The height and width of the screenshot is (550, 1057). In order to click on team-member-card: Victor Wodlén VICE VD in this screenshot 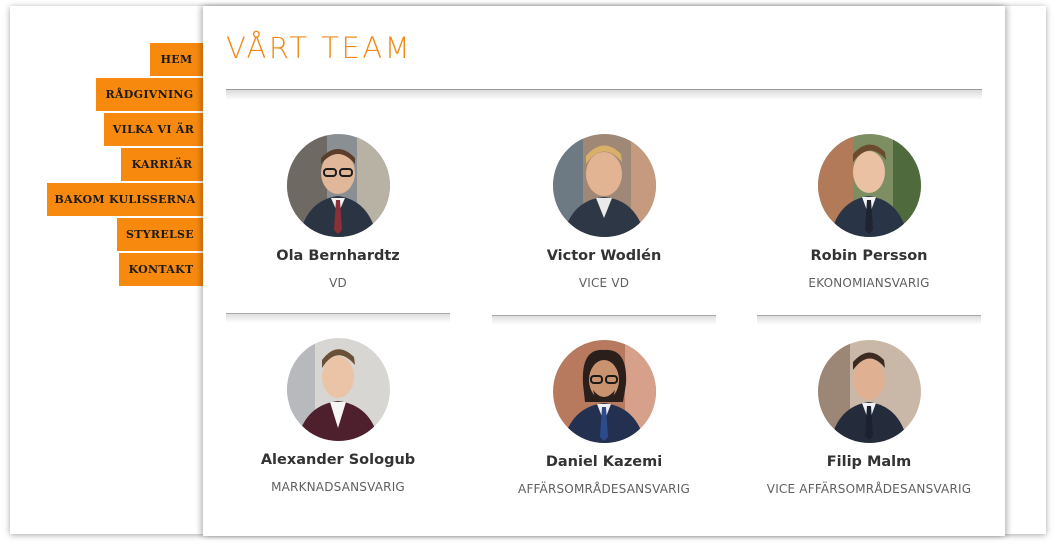, I will do `click(604, 212)`.